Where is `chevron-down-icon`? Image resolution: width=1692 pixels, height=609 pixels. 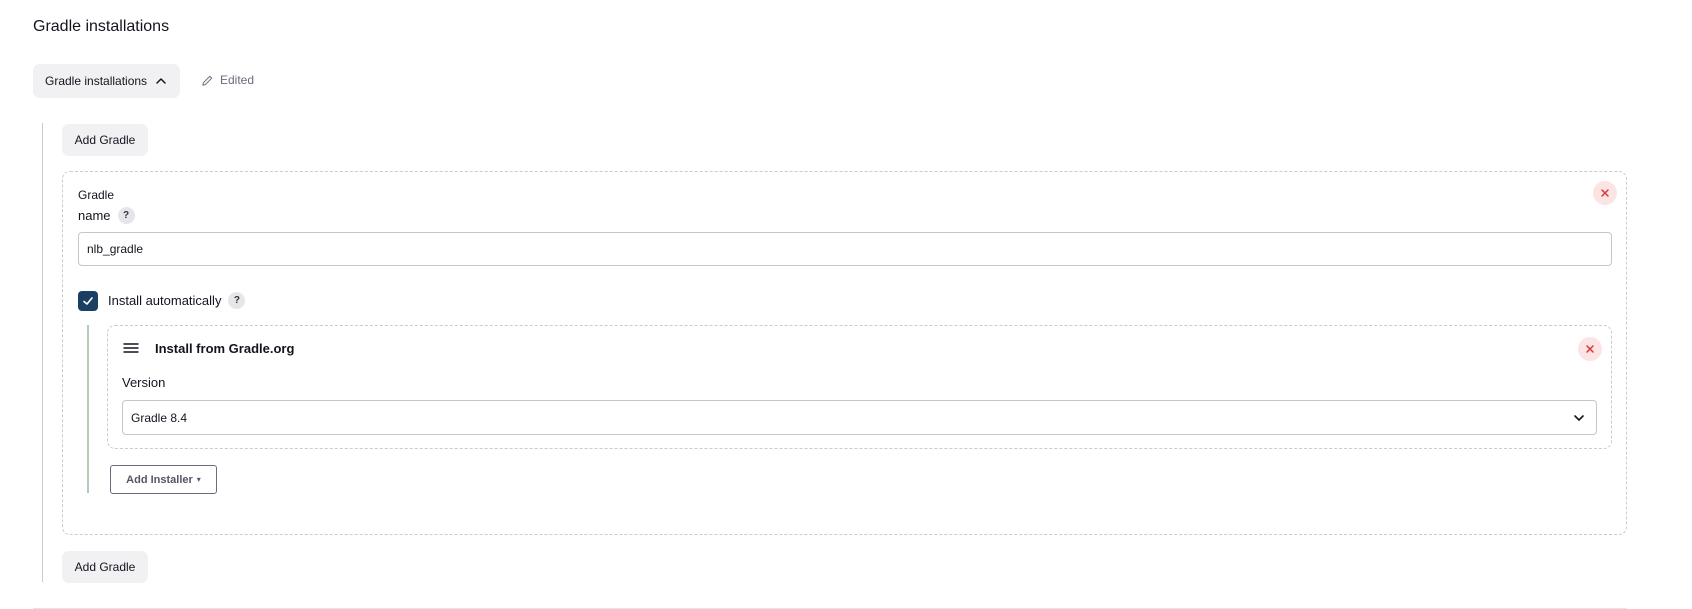 chevron-down-icon is located at coordinates (1579, 417).